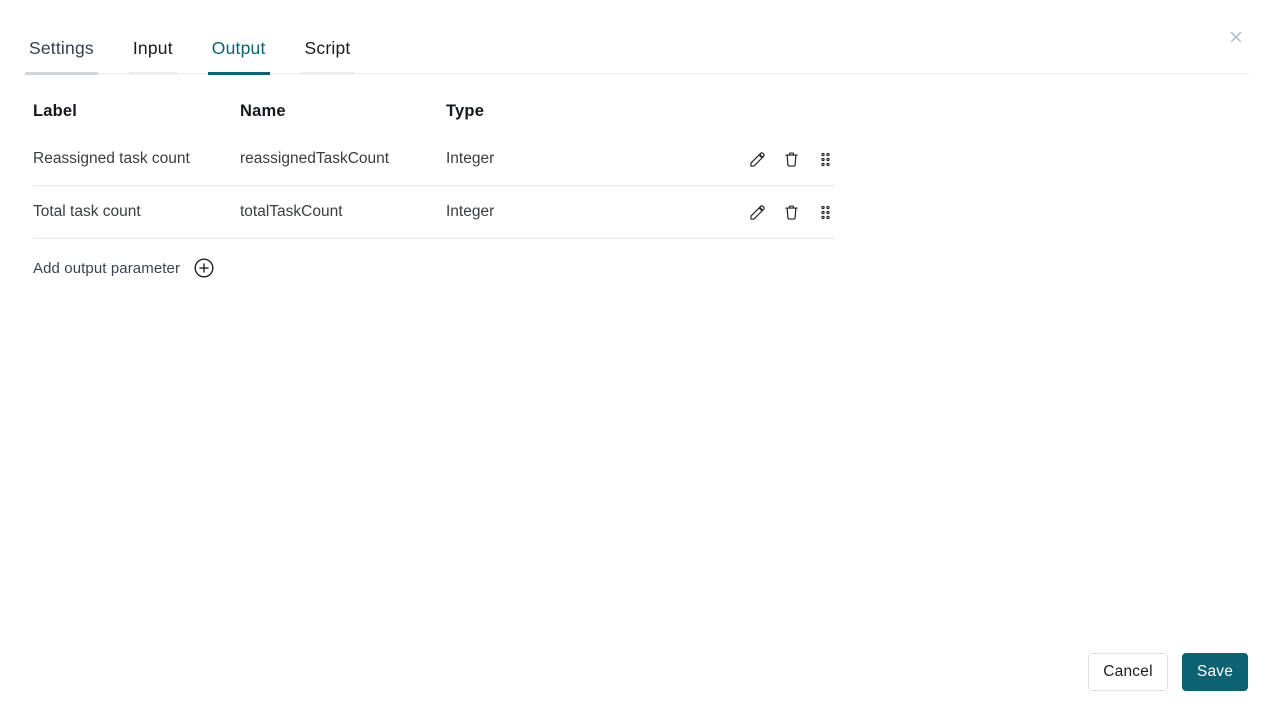  Describe the element at coordinates (1215, 672) in the screenshot. I see `save-button: Save` at that location.